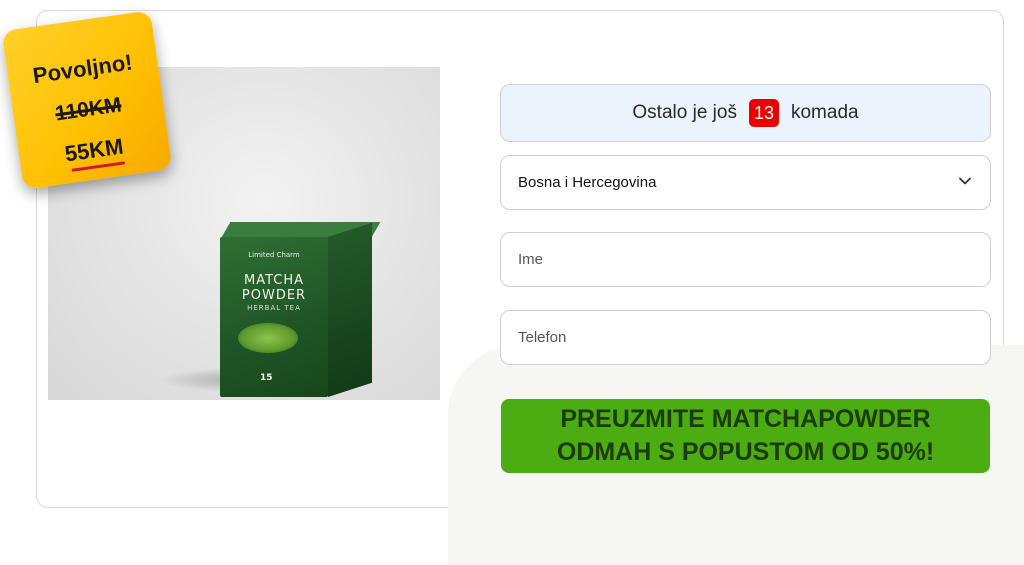  Describe the element at coordinates (542, 337) in the screenshot. I see `phone-input-placeholder: Telefon` at that location.